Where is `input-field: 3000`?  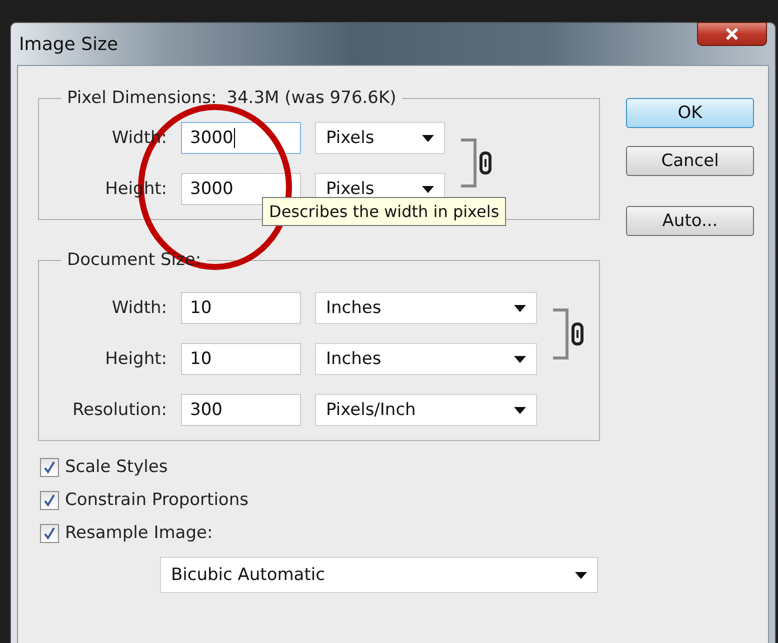
input-field: 3000 is located at coordinates (241, 138).